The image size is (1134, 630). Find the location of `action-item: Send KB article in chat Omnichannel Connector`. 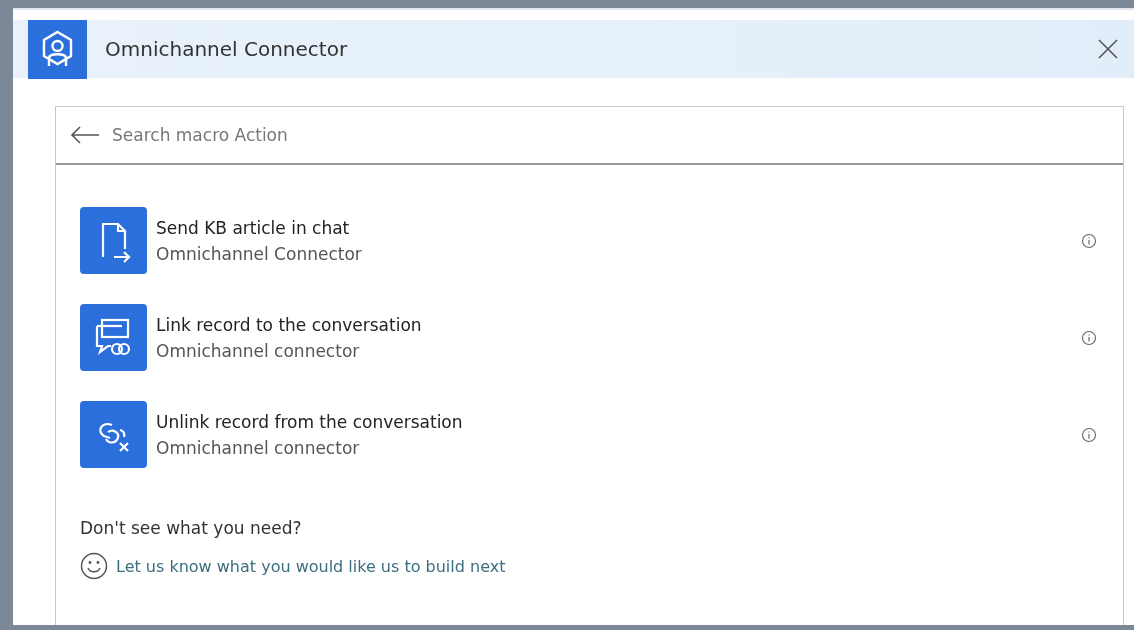

action-item: Send KB article in chat Omnichannel Connector is located at coordinates (601, 240).